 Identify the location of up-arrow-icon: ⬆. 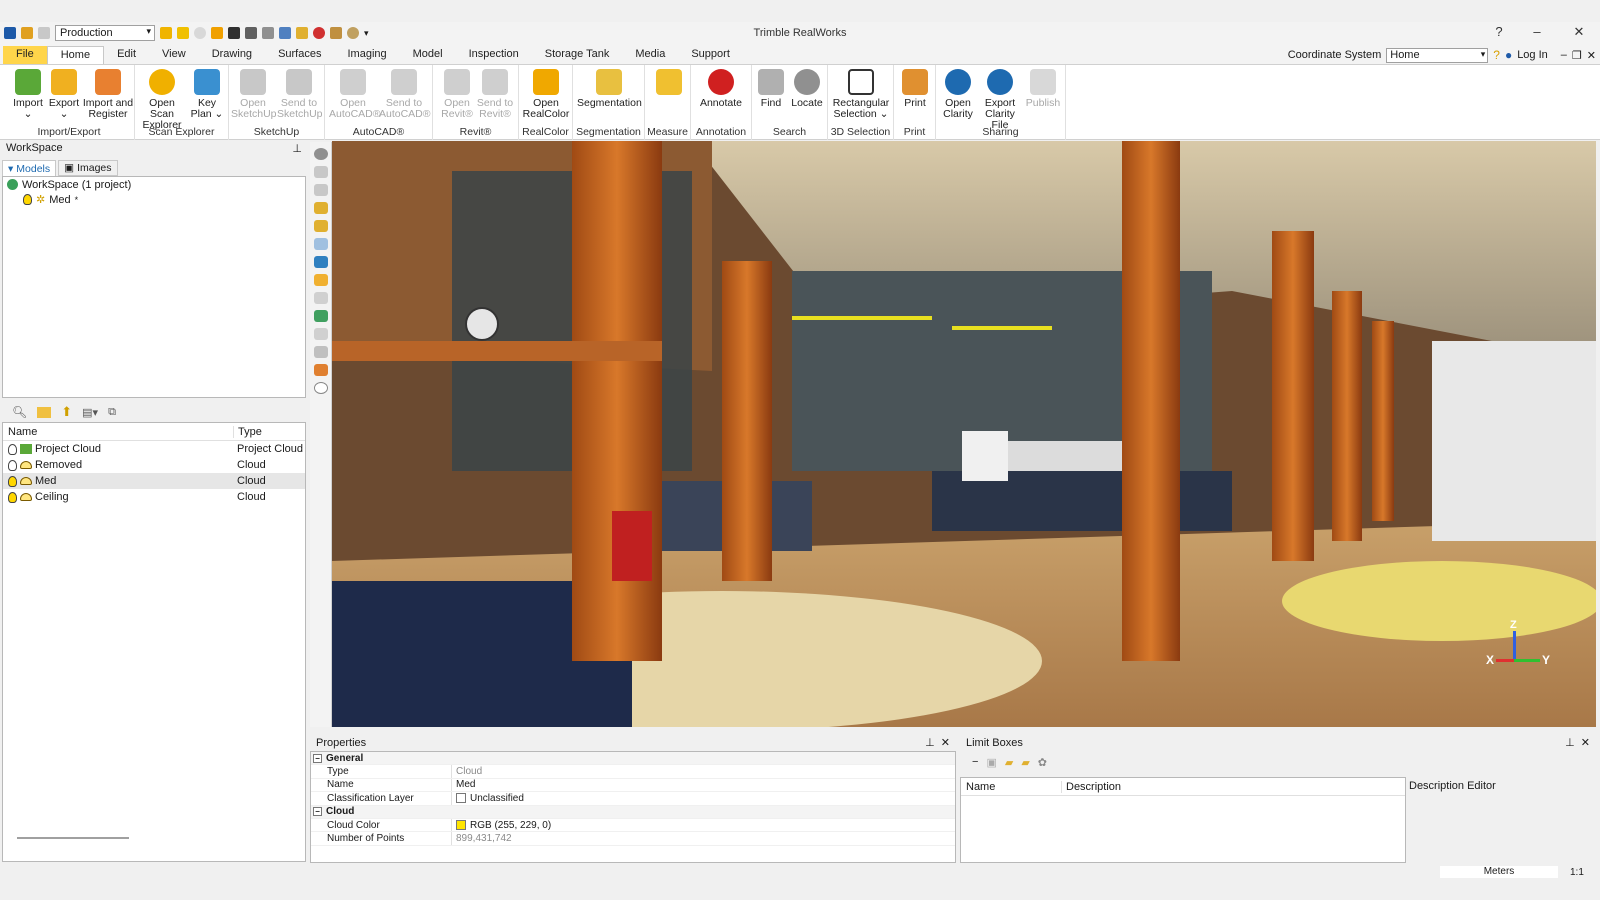
(66, 412).